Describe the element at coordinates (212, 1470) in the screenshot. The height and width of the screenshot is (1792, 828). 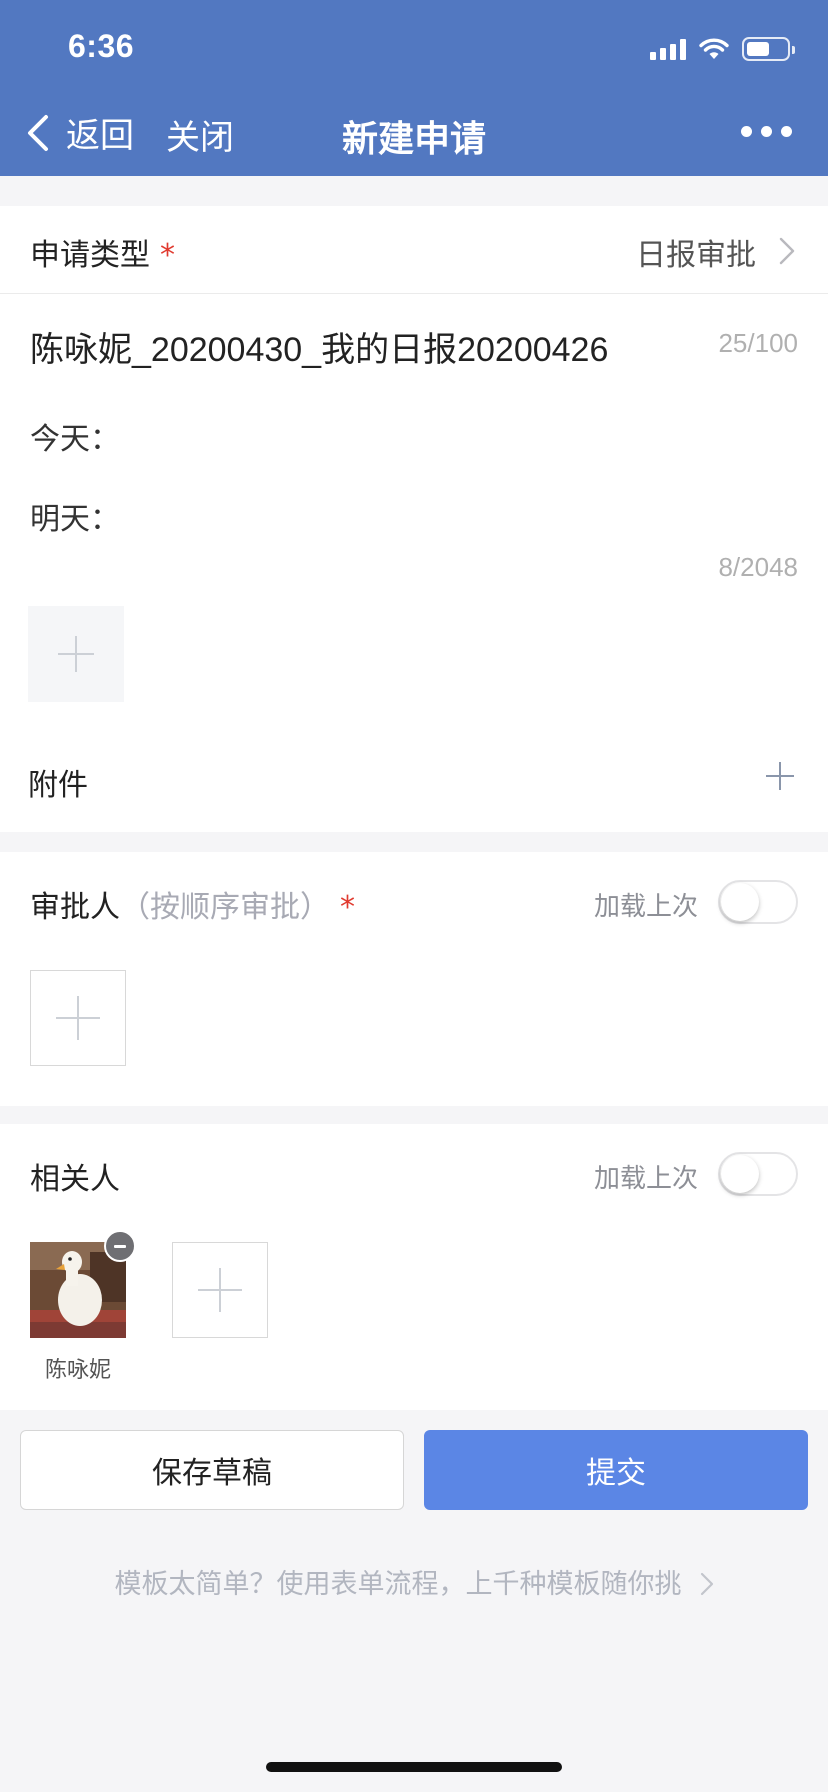
I see `save-draft-button: 保存草稿` at that location.